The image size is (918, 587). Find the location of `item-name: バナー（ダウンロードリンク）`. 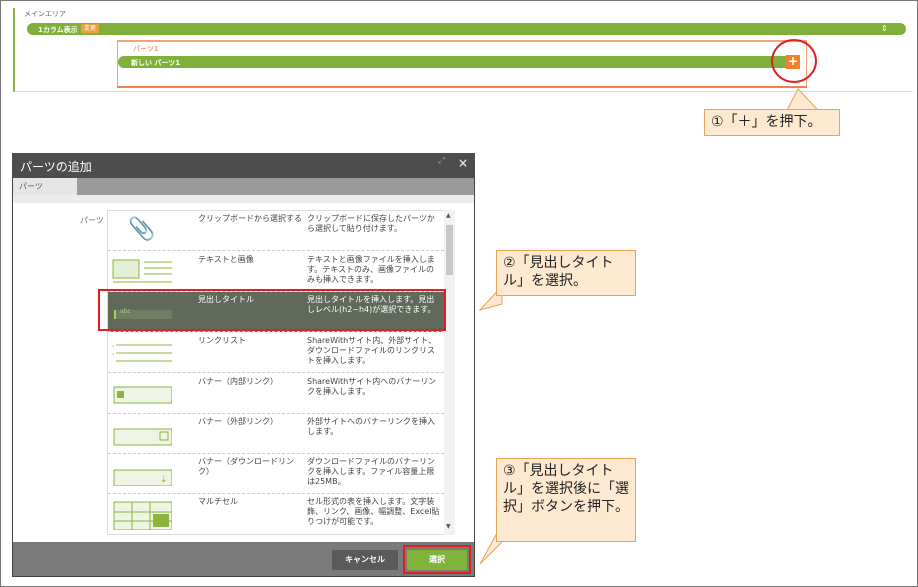

item-name: バナー（ダウンロードリンク） is located at coordinates (246, 466).